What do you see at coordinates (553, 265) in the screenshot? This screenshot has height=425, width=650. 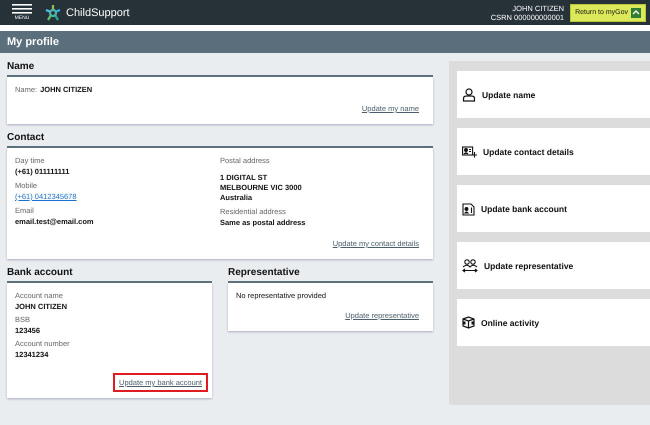 I see `action-tile: Update representative` at bounding box center [553, 265].